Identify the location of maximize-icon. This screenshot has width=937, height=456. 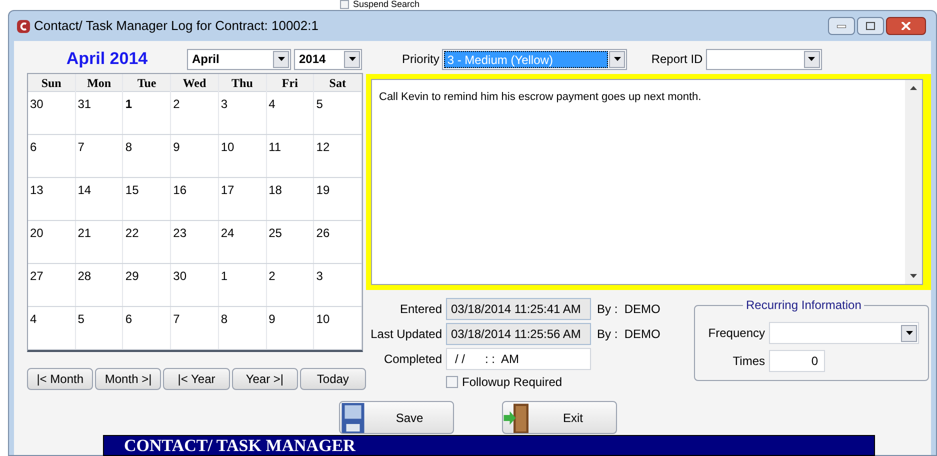
(870, 26).